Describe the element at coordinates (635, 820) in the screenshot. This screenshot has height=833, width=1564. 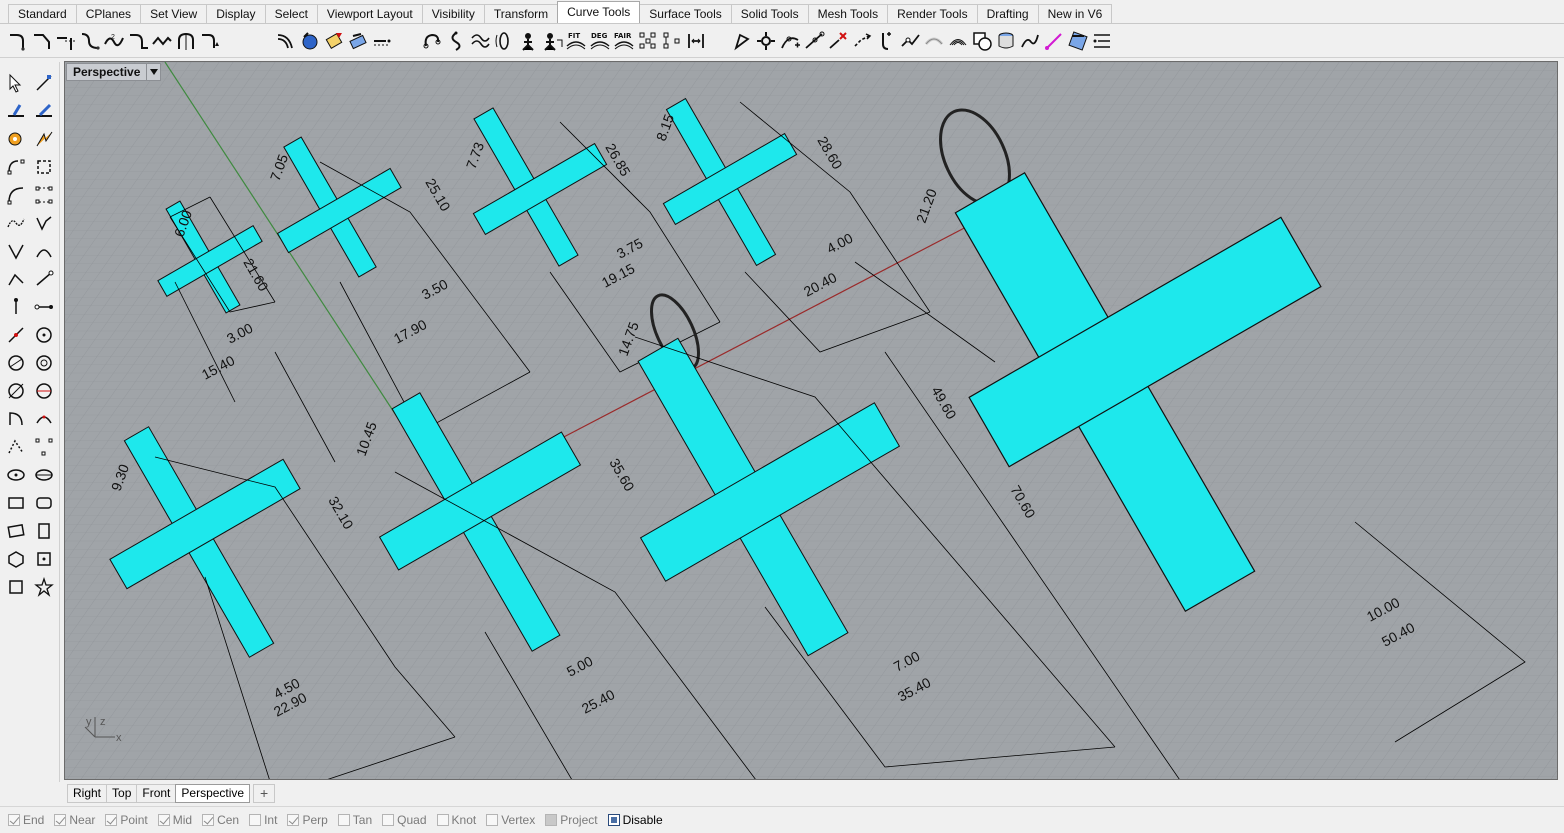
I see `osnap-disable: Disable` at that location.